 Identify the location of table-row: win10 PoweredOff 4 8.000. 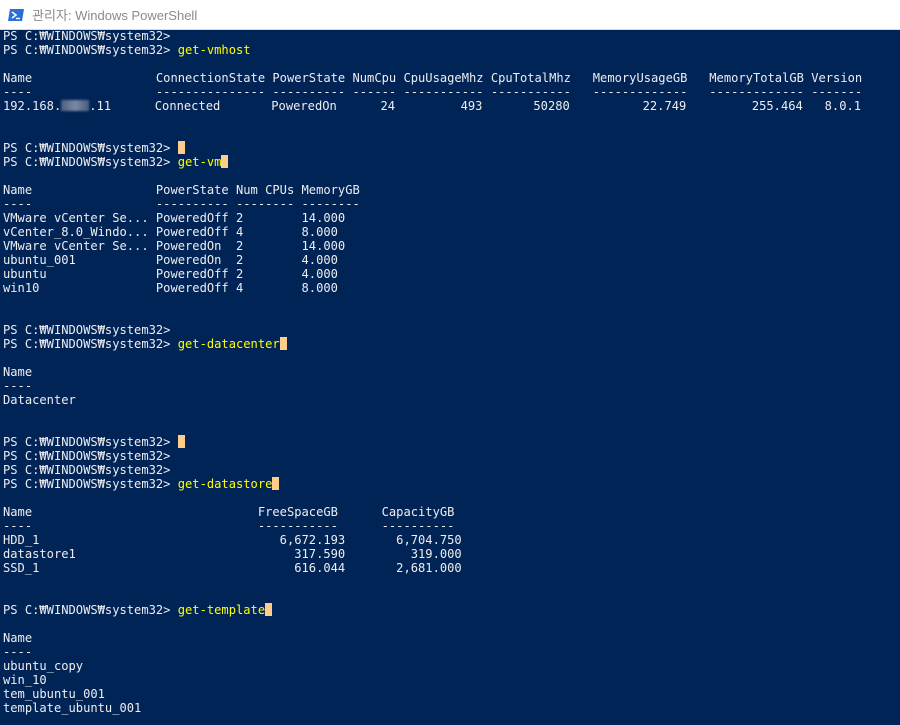
(170, 288).